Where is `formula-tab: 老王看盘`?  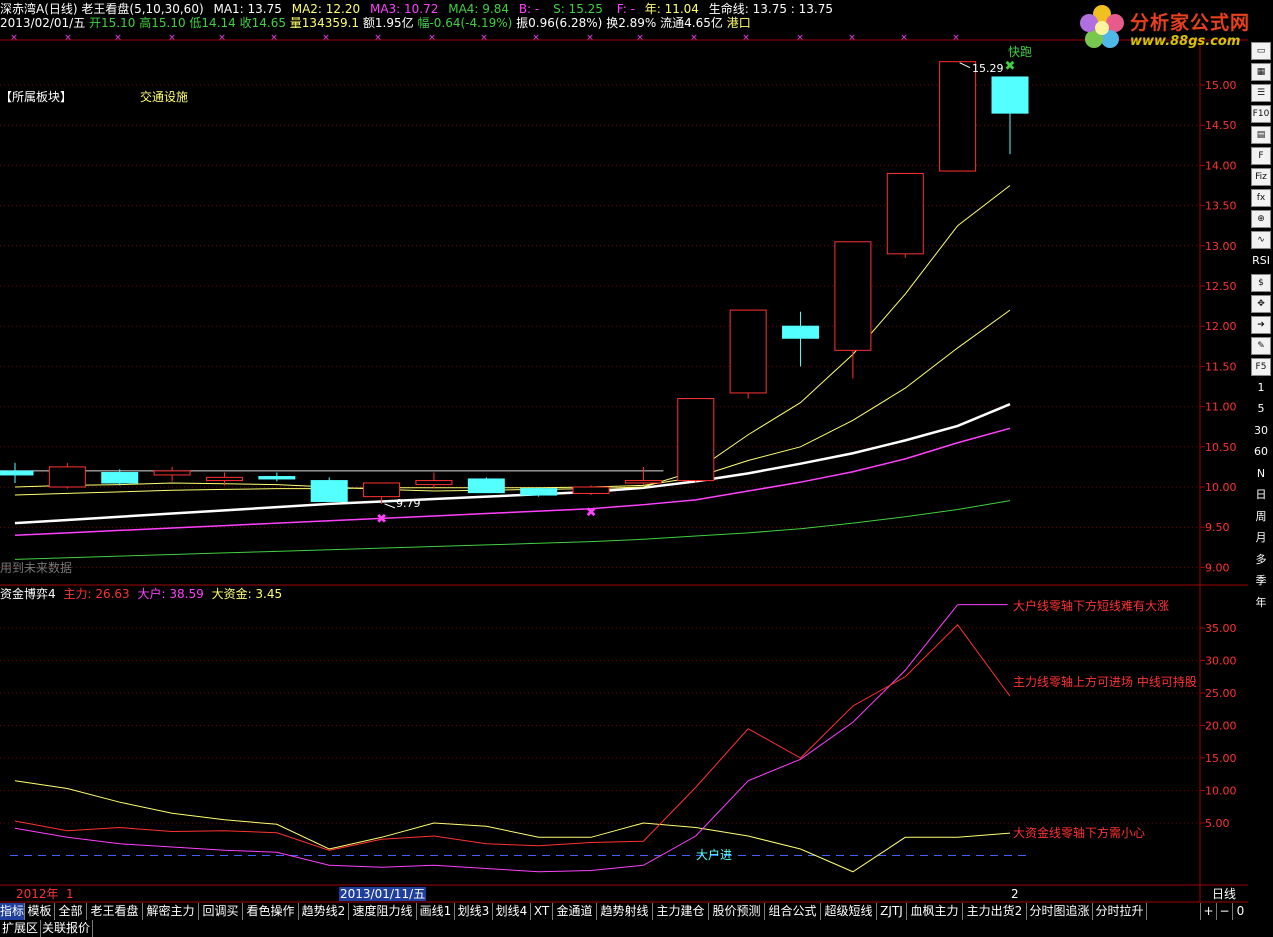
formula-tab: 老王看盘 is located at coordinates (115, 911).